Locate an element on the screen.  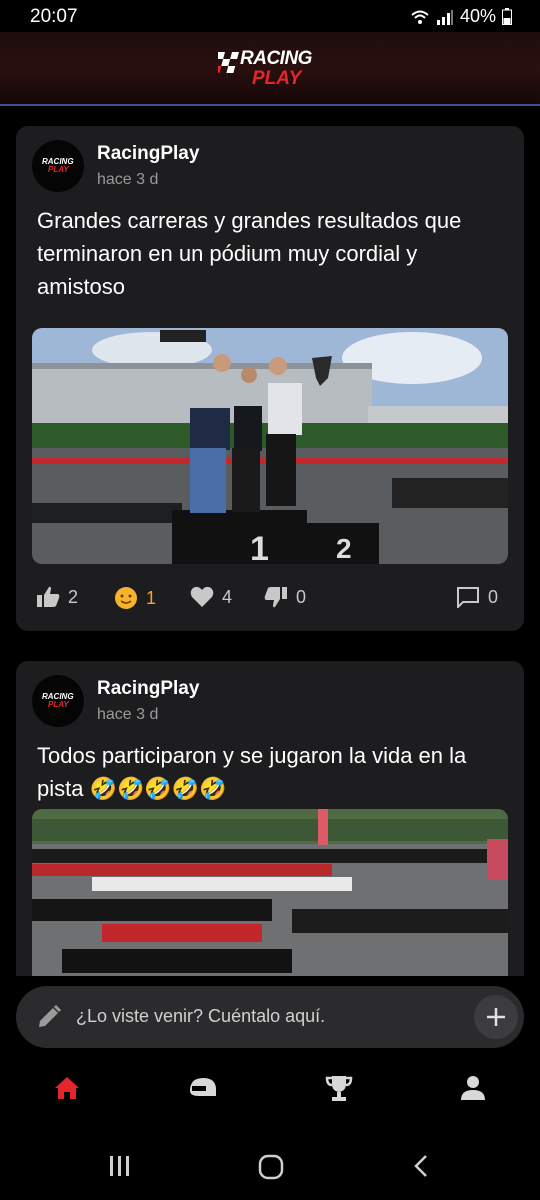
checkered-flag-icon is located at coordinates (228, 62).